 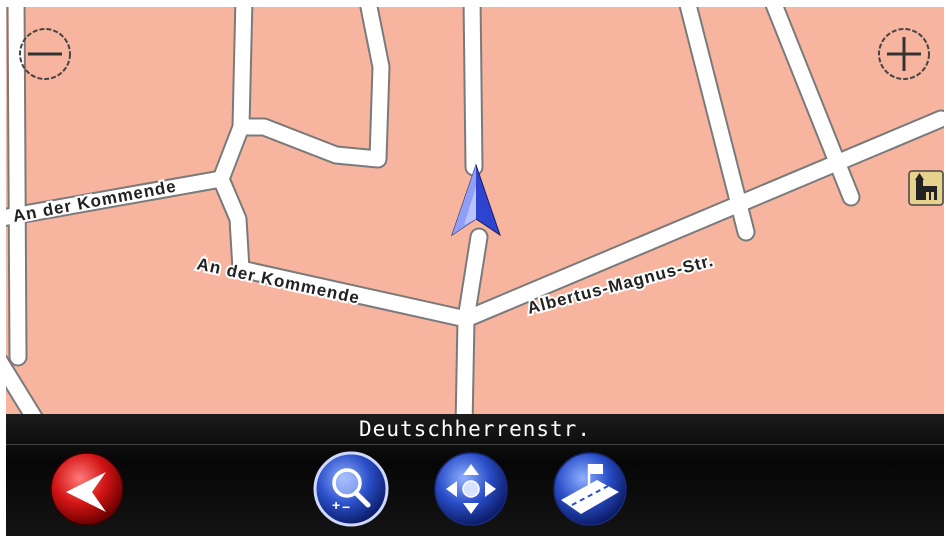 I want to click on zoom-tool-button: + −, so click(x=351, y=489).